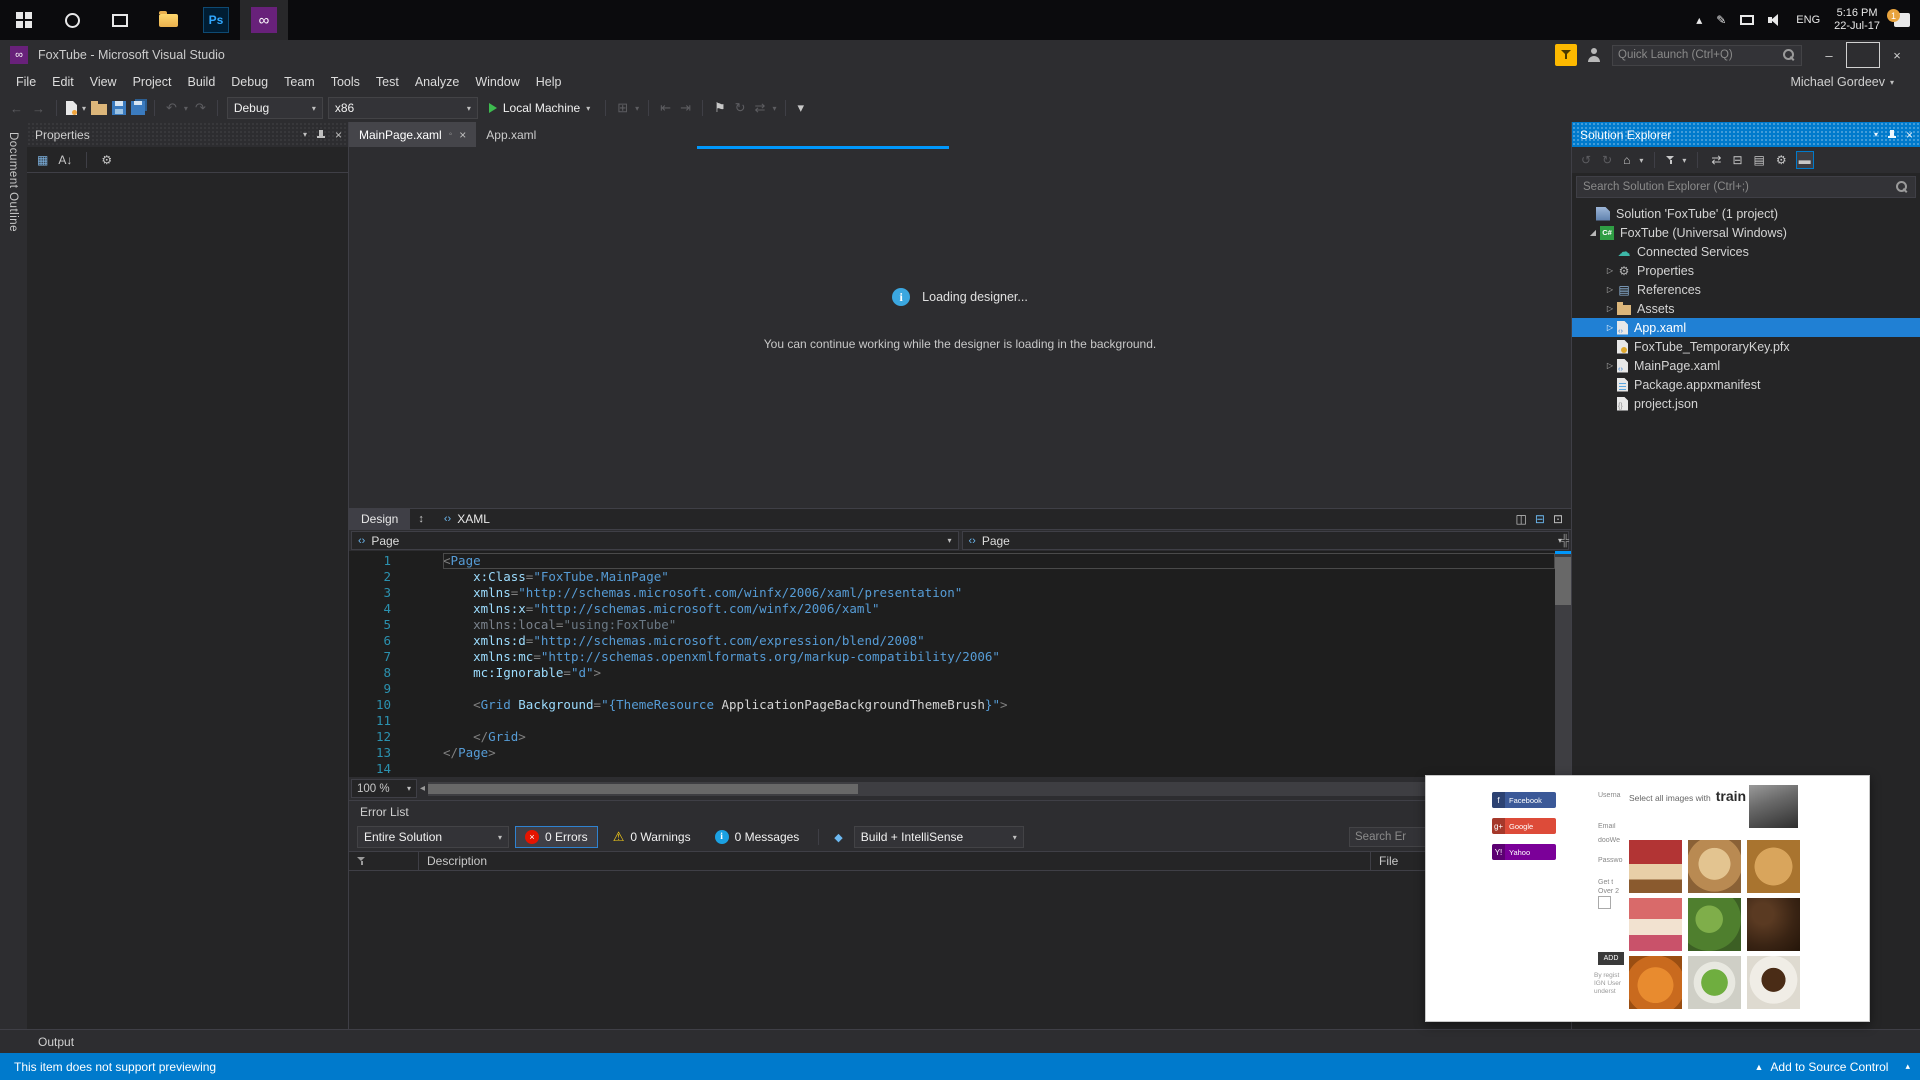 This screenshot has width=1920, height=1080. What do you see at coordinates (999, 561) in the screenshot?
I see `code-line: <Page` at bounding box center [999, 561].